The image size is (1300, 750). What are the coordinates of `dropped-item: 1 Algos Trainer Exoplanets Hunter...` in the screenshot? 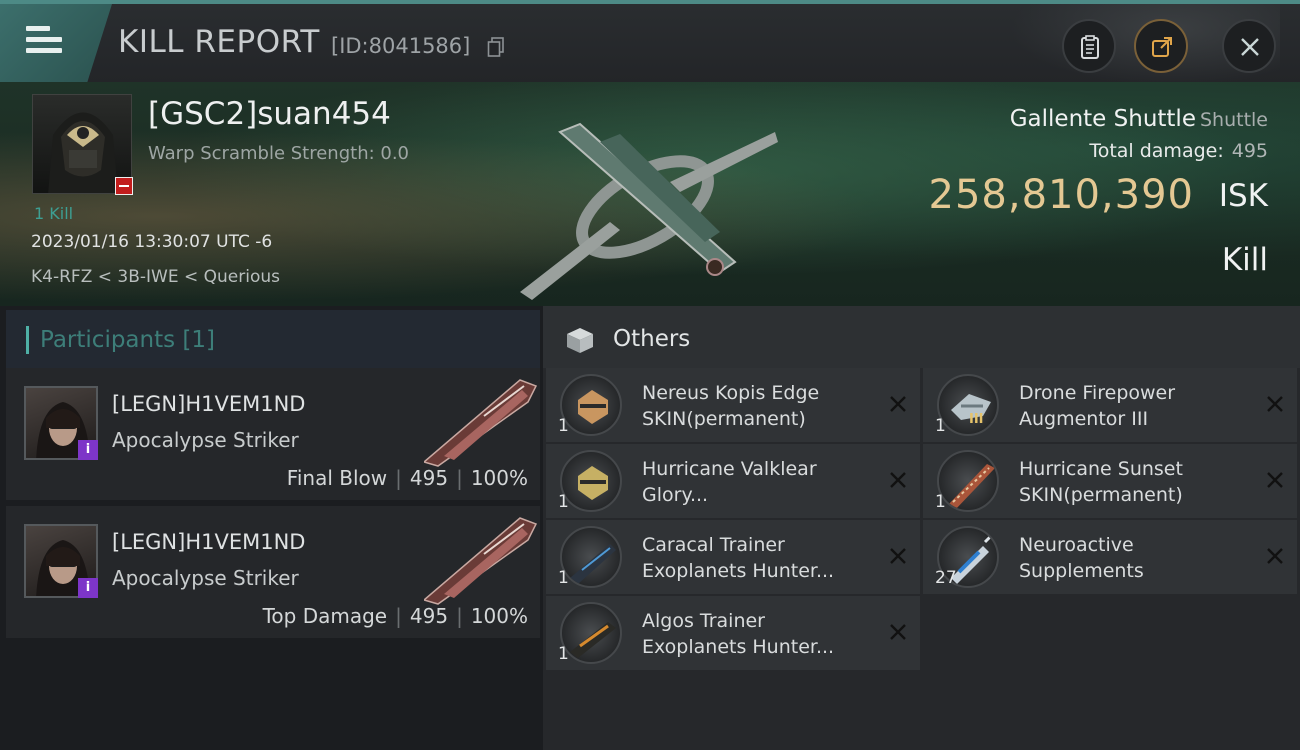 It's located at (733, 633).